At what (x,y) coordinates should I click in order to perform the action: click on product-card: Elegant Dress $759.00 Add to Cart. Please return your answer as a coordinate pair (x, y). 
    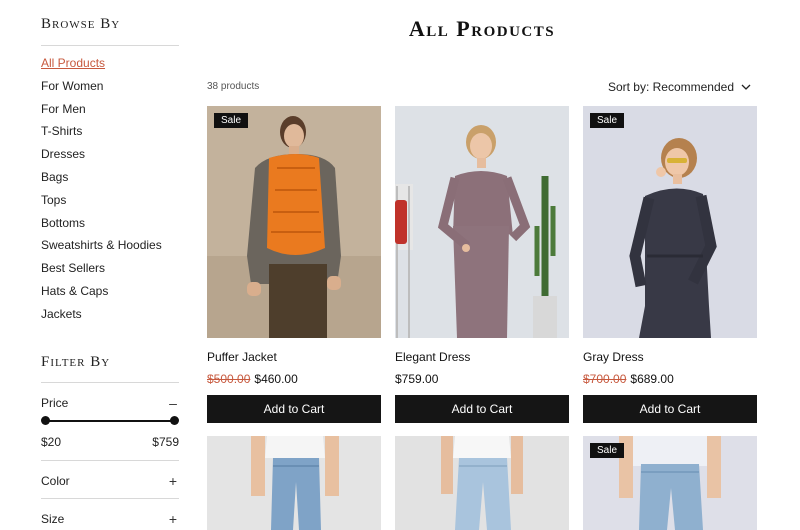
    Looking at the image, I should click on (482, 265).